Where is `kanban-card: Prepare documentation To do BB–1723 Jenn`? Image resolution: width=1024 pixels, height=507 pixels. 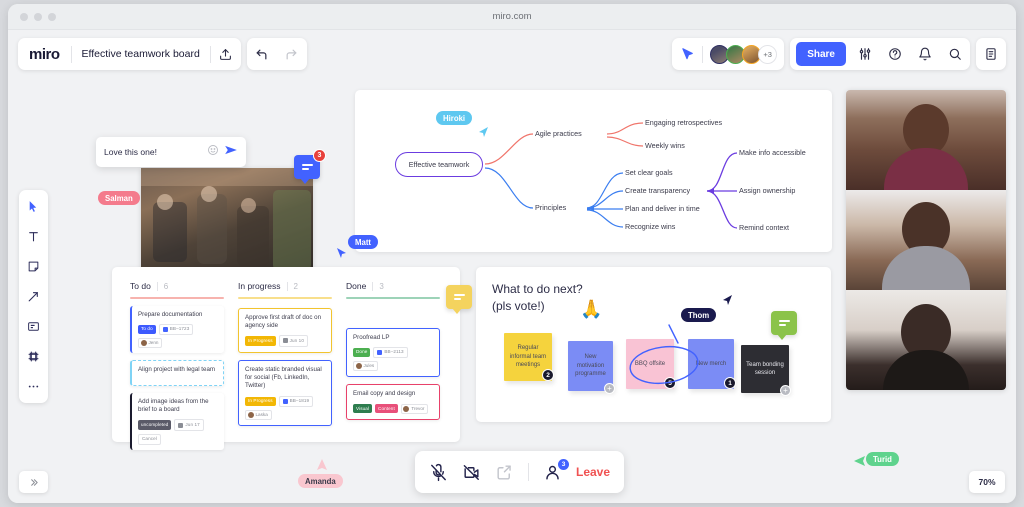
kanban-card: Prepare documentation To do BB–1723 Jenn is located at coordinates (177, 329).